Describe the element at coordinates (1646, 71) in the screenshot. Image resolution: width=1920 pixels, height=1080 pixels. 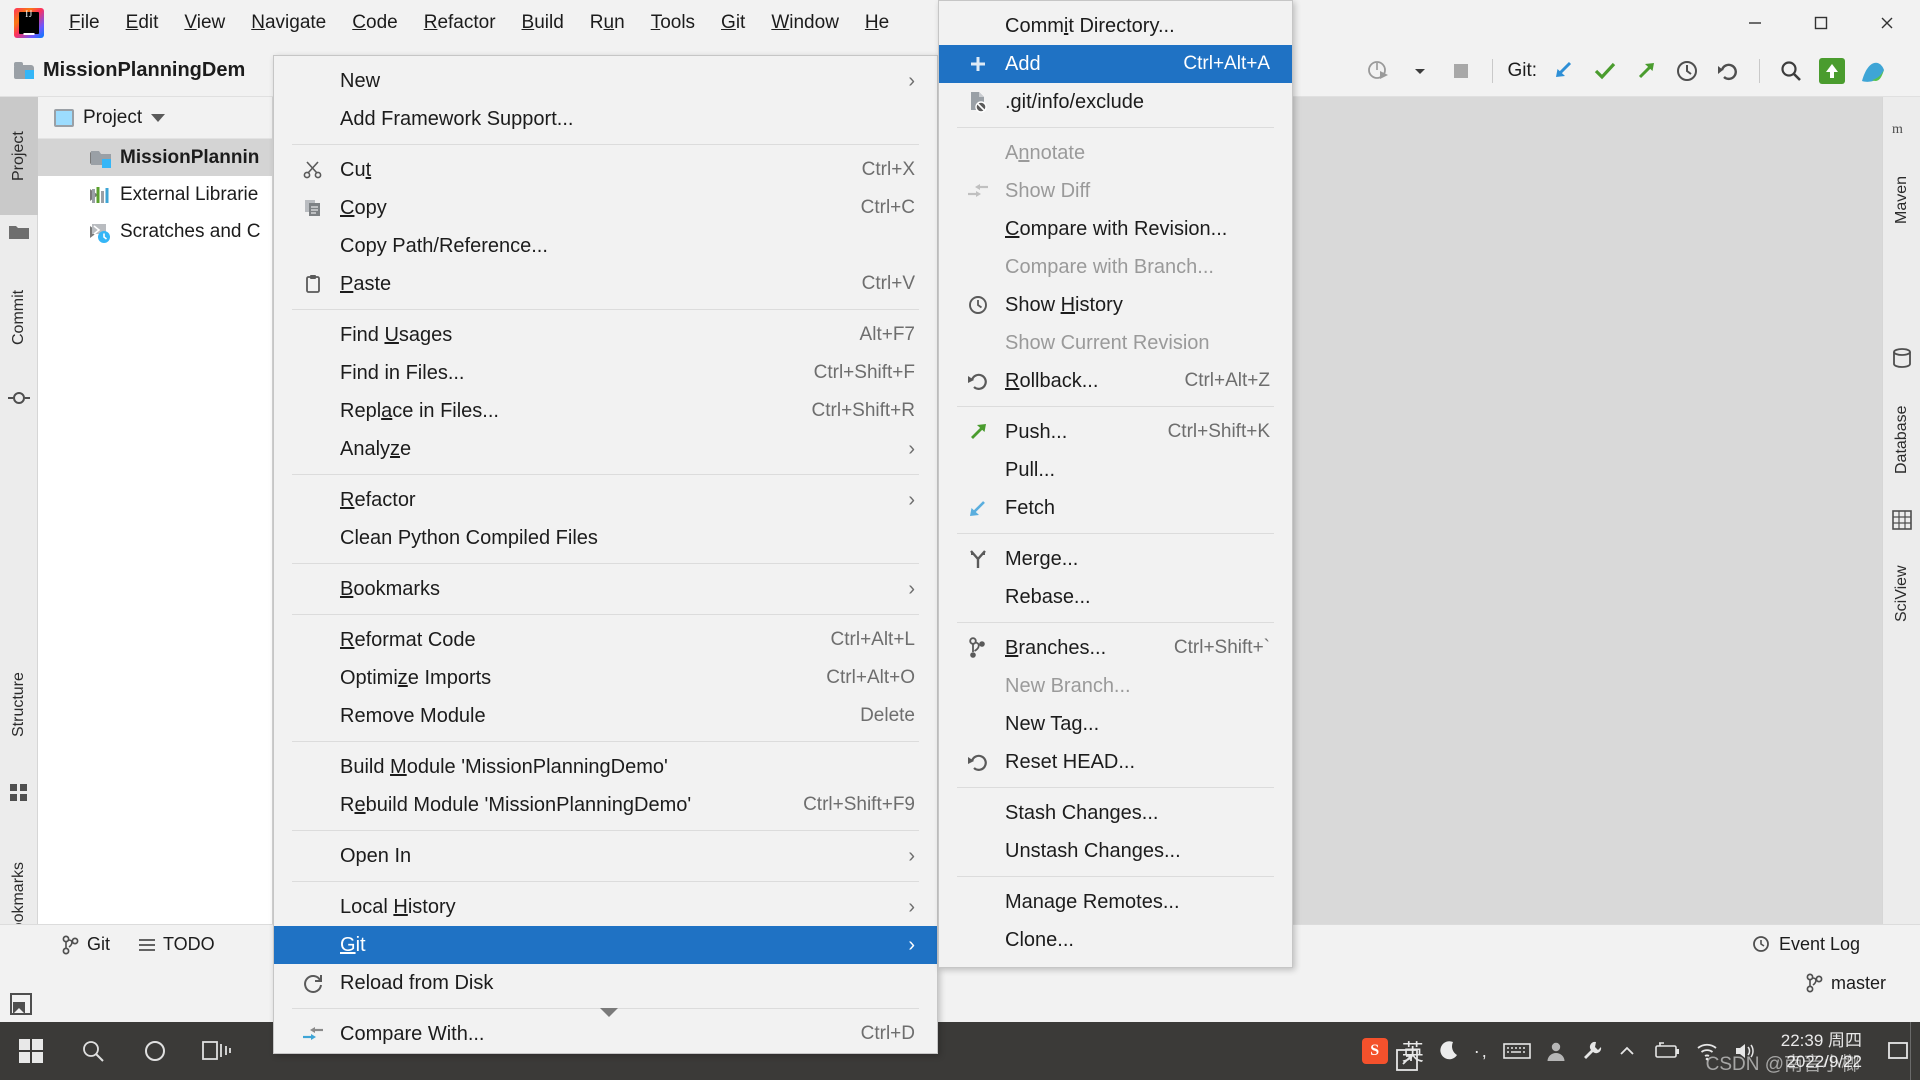
I see `push-icon` at that location.